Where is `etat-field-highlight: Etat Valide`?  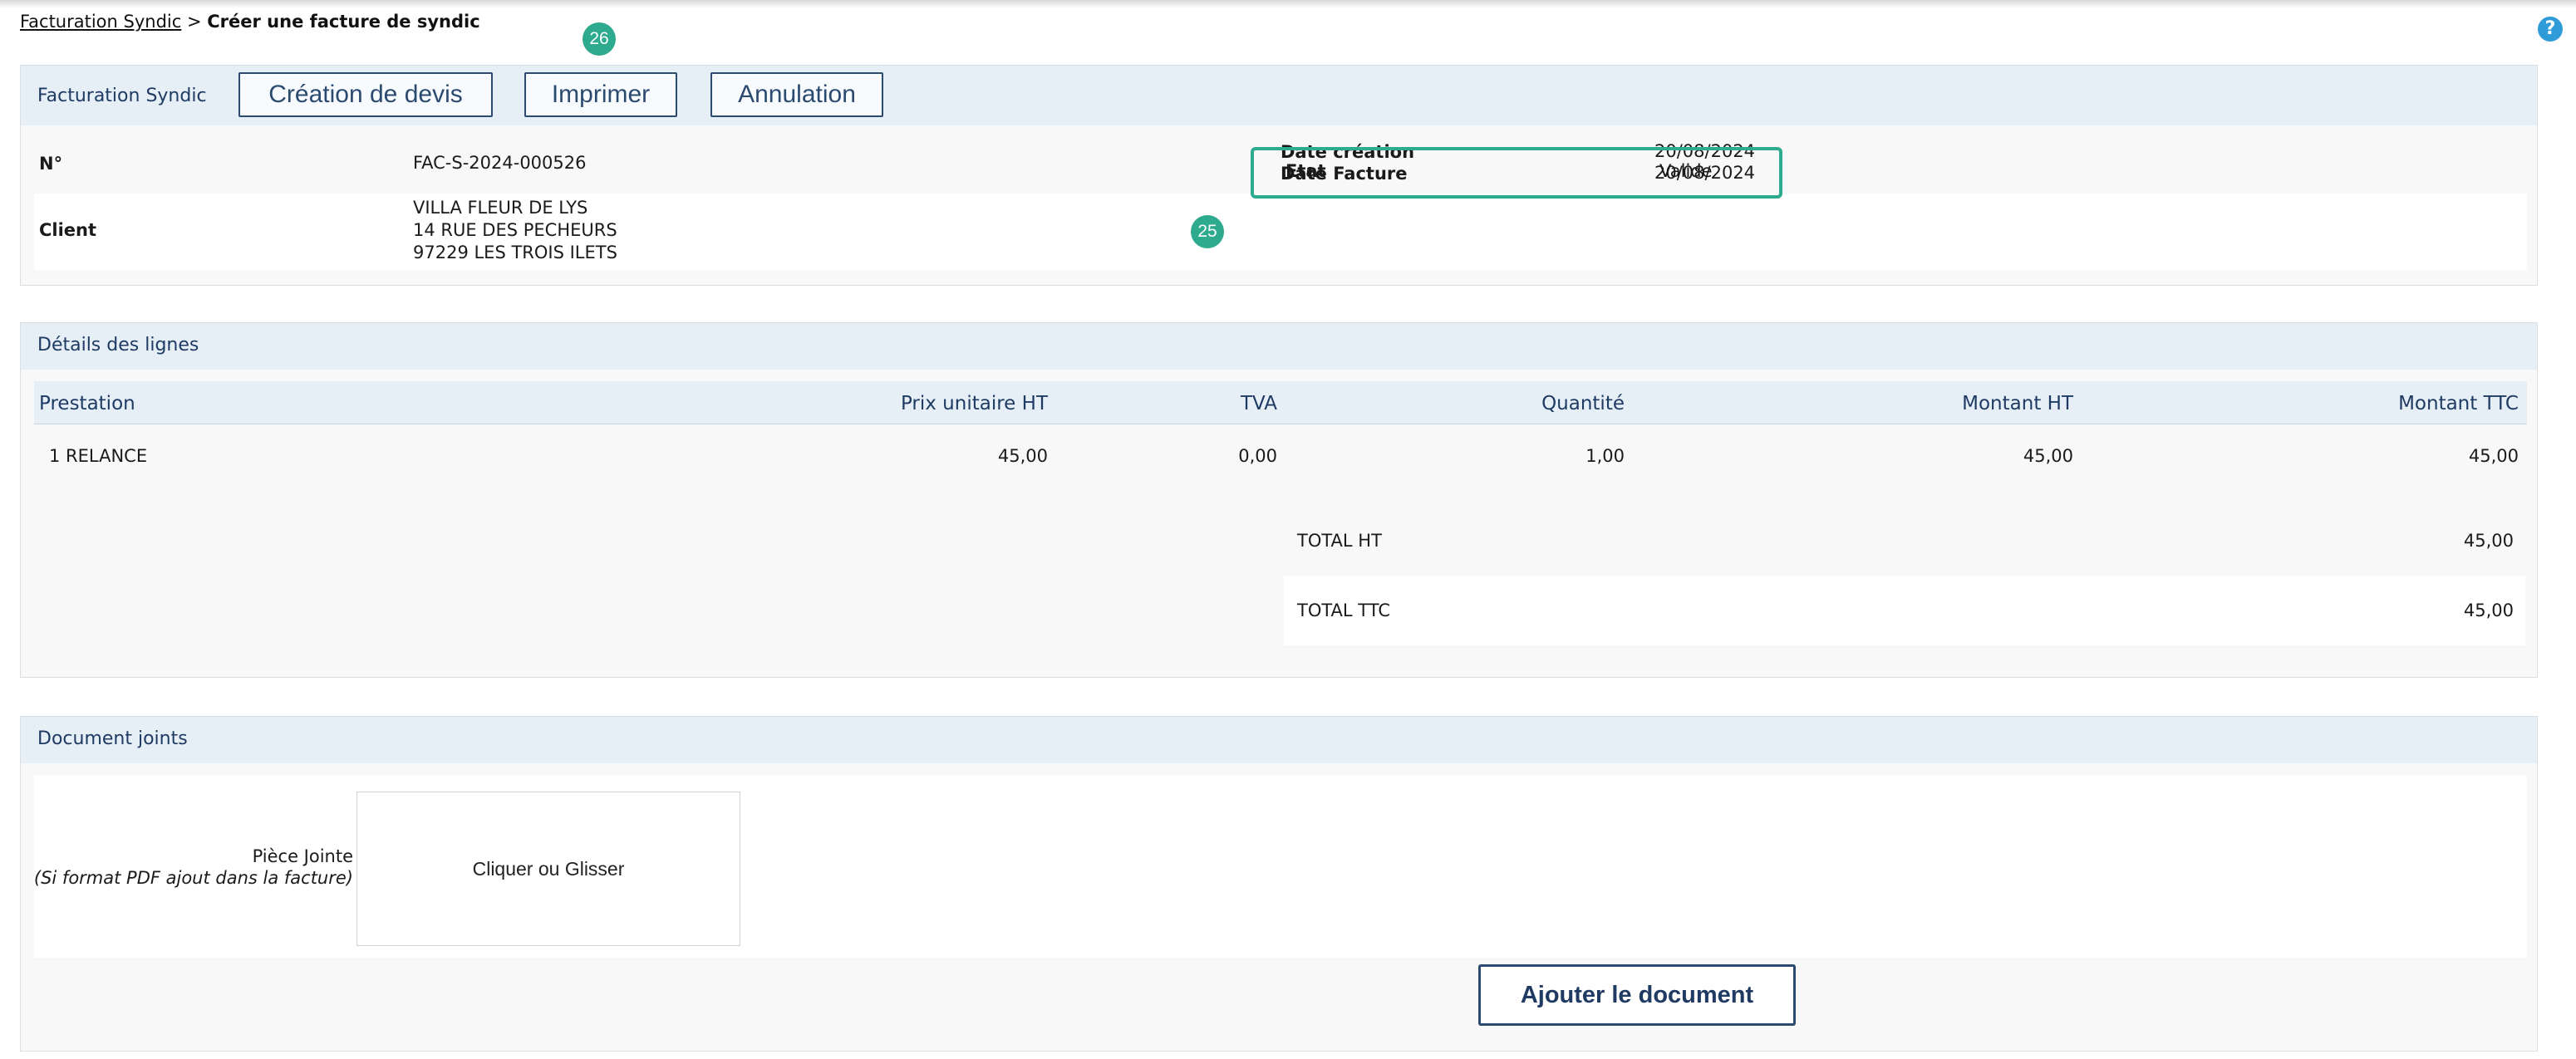
etat-field-highlight: Etat Valide is located at coordinates (1517, 173).